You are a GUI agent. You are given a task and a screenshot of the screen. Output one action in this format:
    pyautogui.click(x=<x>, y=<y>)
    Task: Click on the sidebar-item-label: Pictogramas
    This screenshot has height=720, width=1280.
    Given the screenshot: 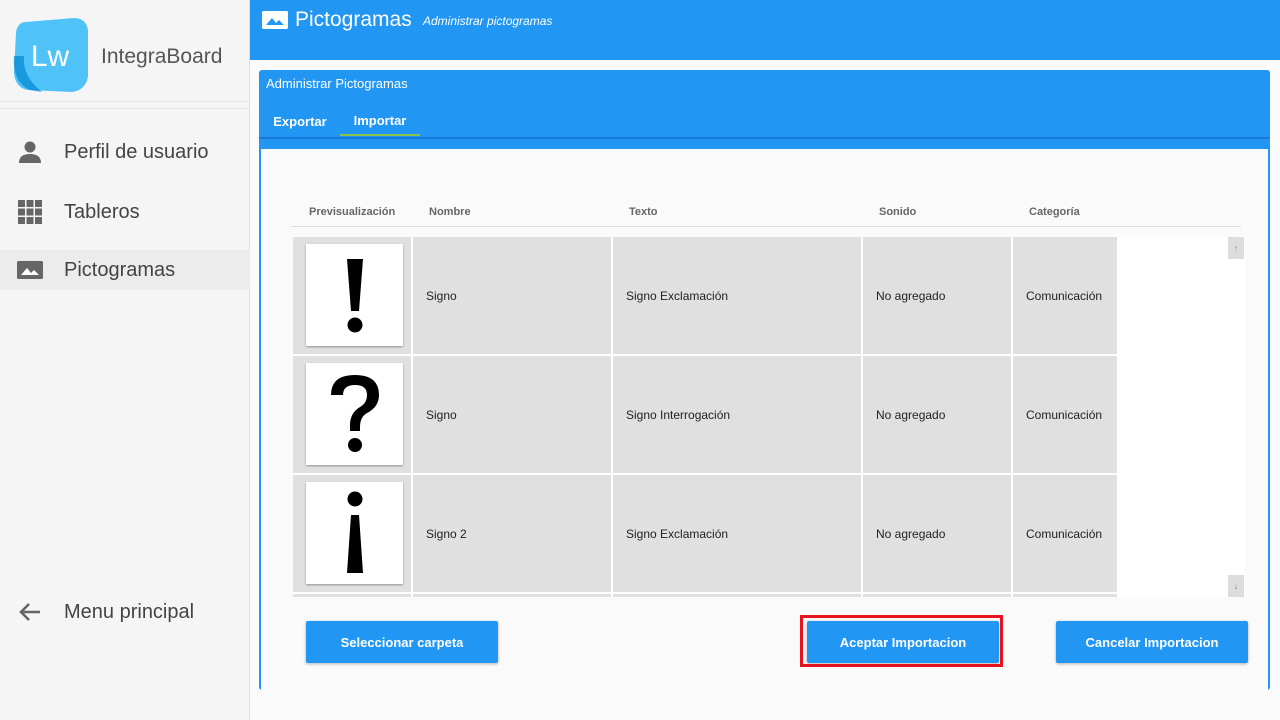 What is the action you would take?
    pyautogui.click(x=120, y=269)
    